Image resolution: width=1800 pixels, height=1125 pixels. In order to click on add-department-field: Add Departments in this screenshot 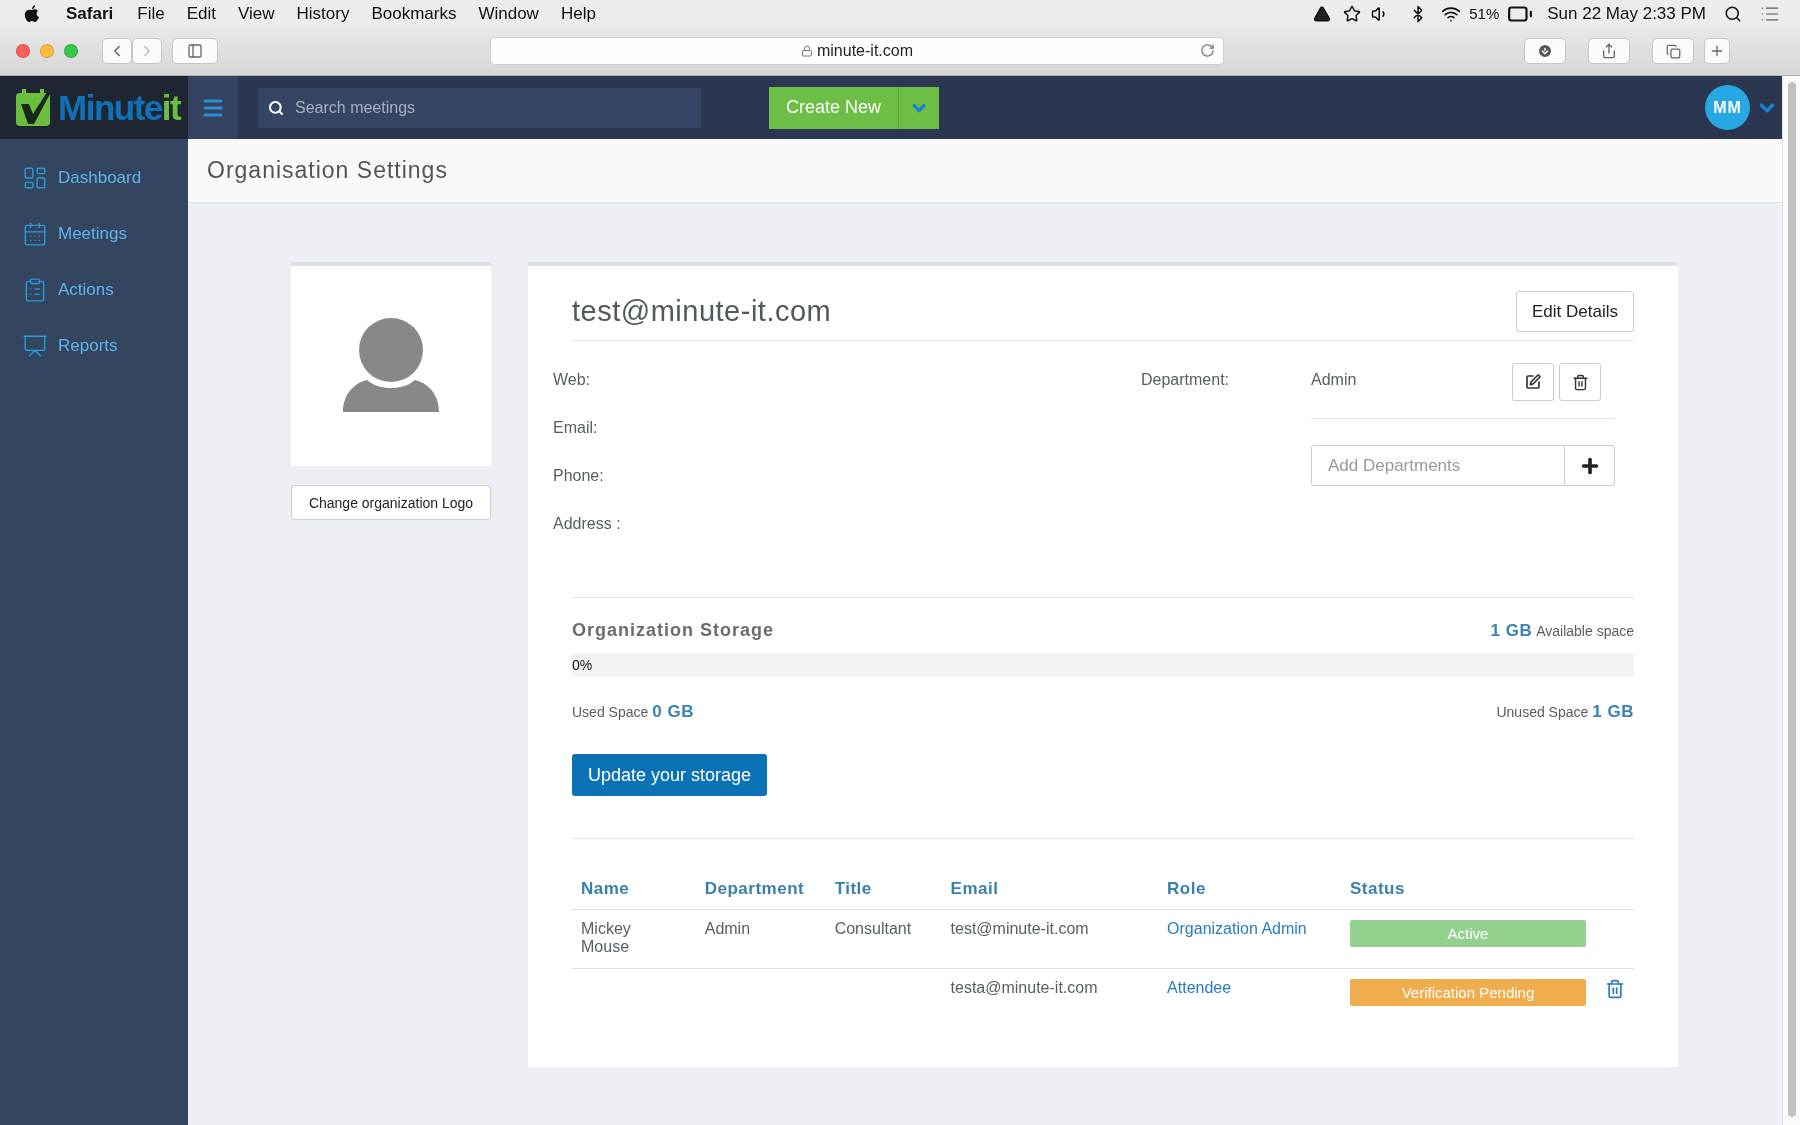, I will do `click(1438, 465)`.